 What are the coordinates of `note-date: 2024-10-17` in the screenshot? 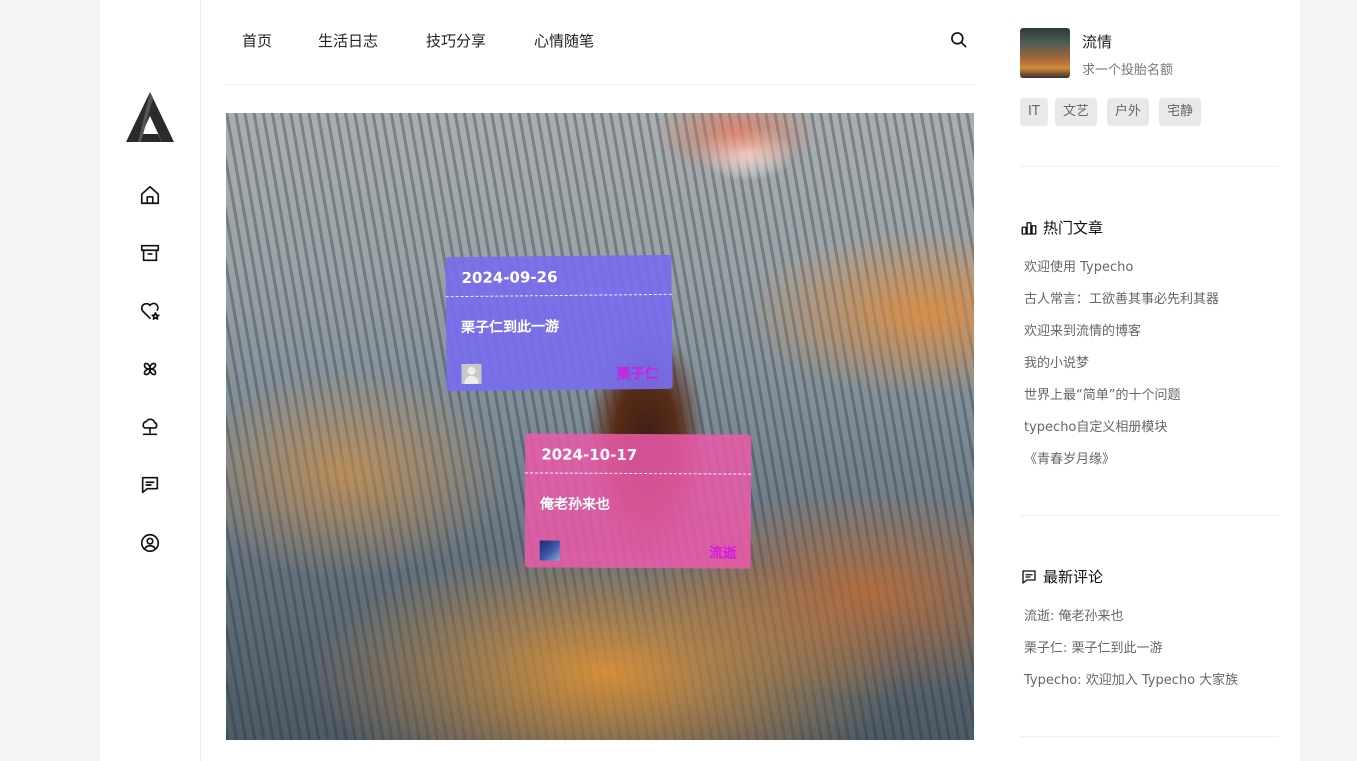 It's located at (589, 454).